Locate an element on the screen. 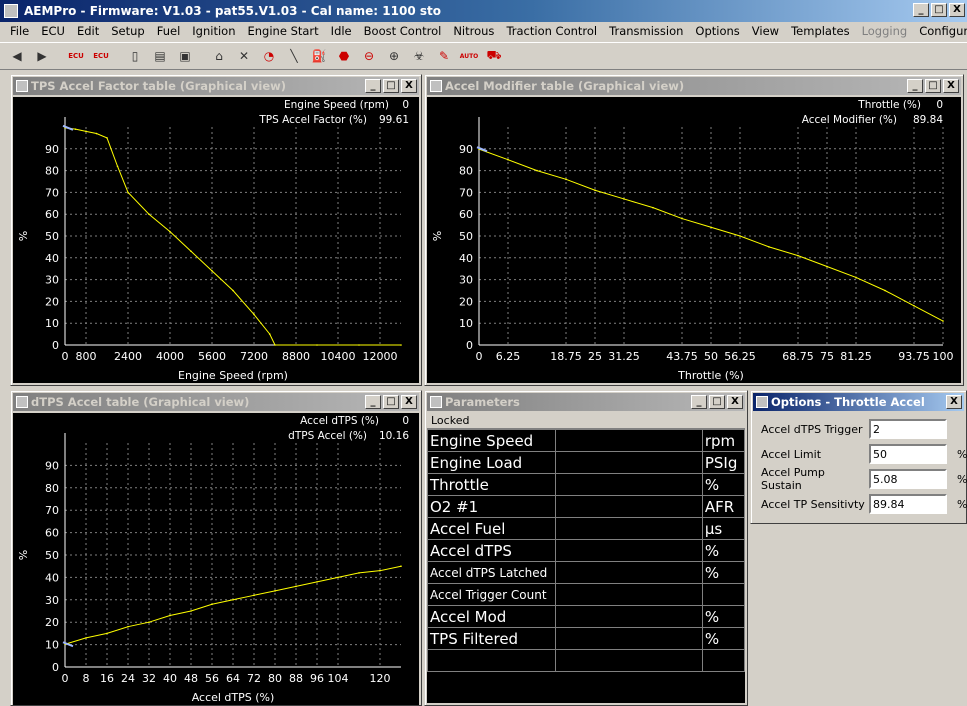 The width and height of the screenshot is (967, 706). param-unit: % is located at coordinates (723, 484).